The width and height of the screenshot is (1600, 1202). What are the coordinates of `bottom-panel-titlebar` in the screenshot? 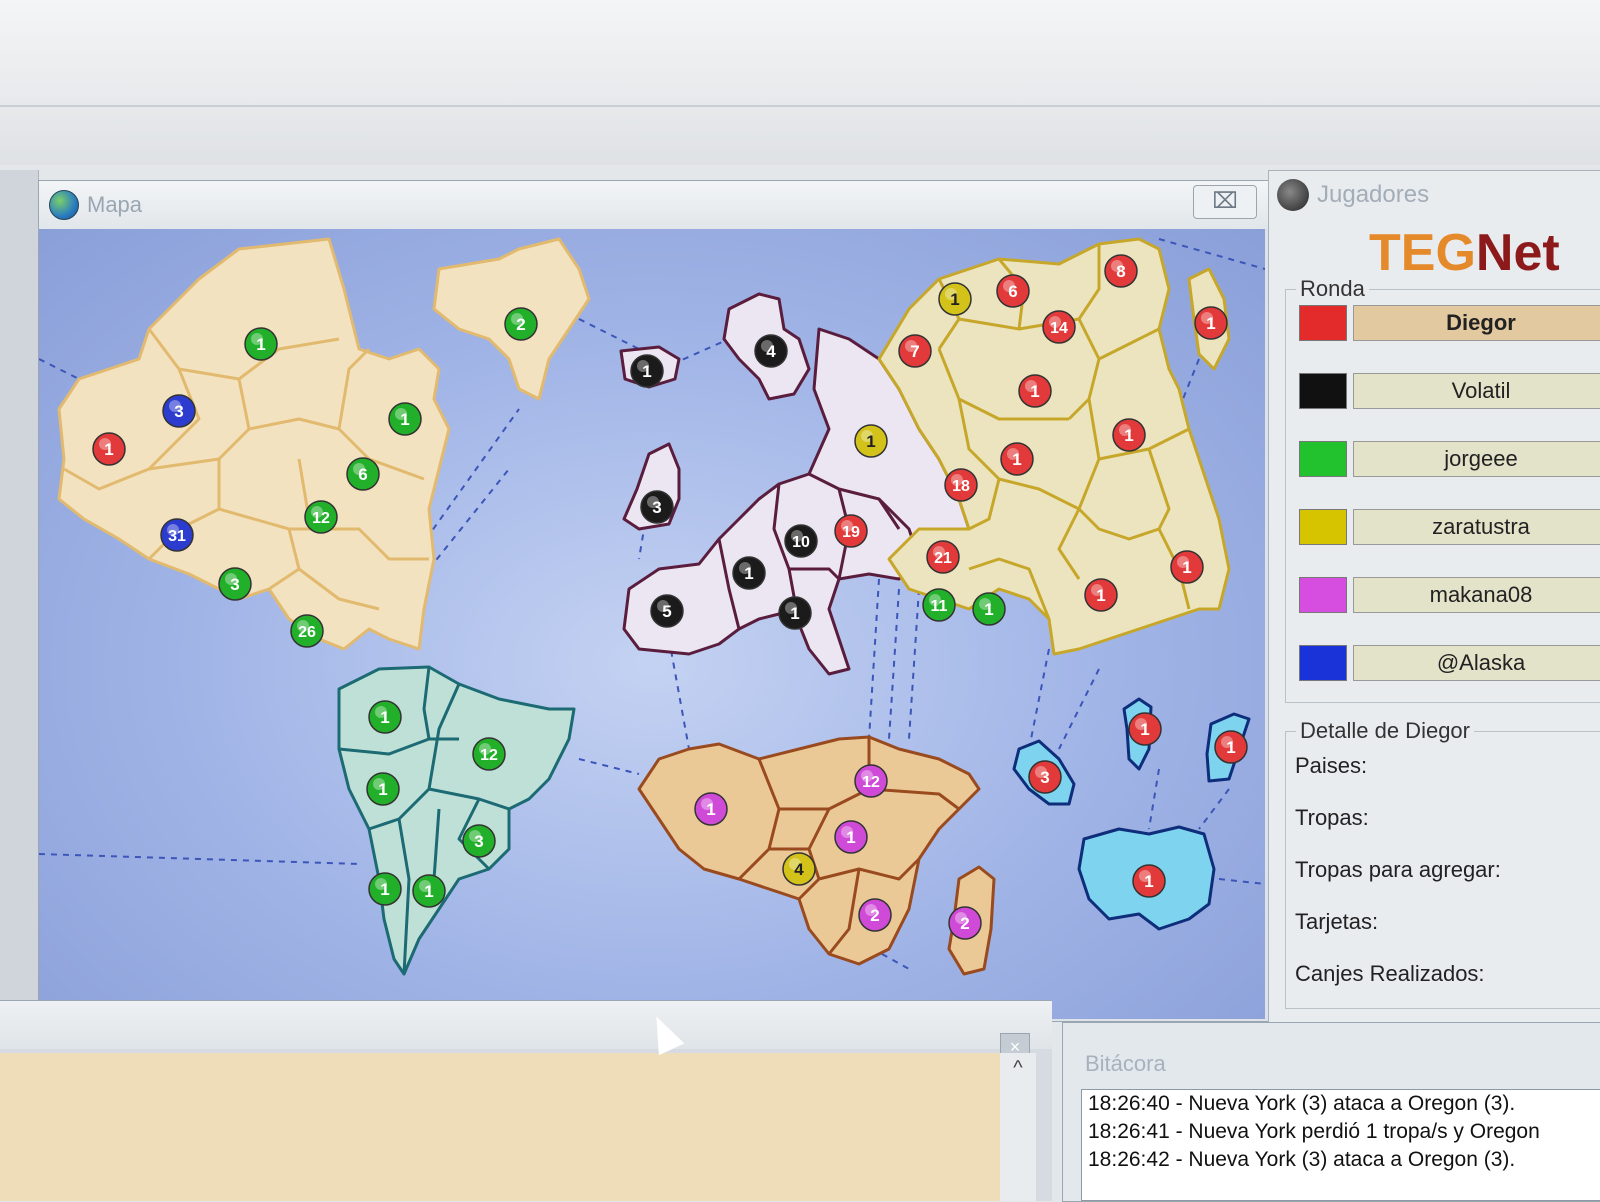 It's located at (526, 1025).